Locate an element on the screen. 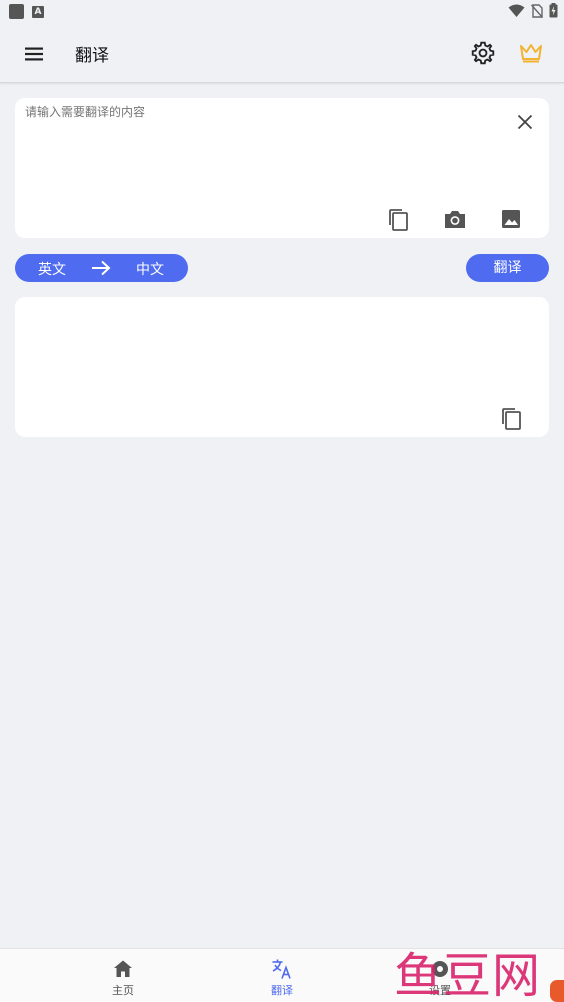  image-icon is located at coordinates (511, 219).